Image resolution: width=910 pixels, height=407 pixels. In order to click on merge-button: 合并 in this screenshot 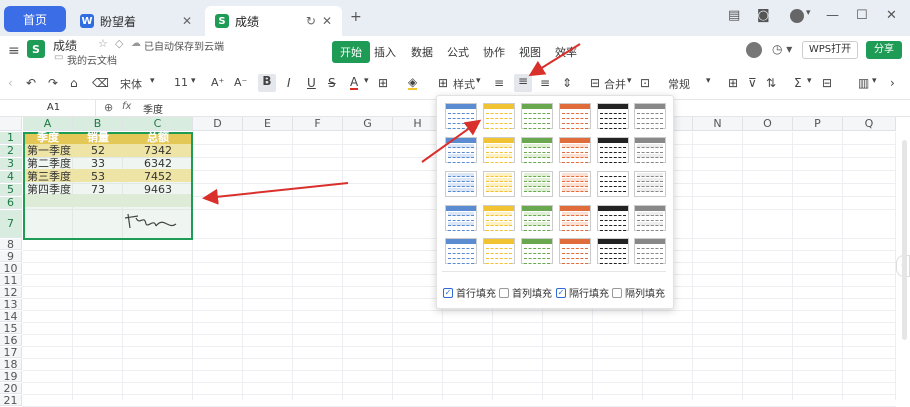, I will do `click(615, 84)`.